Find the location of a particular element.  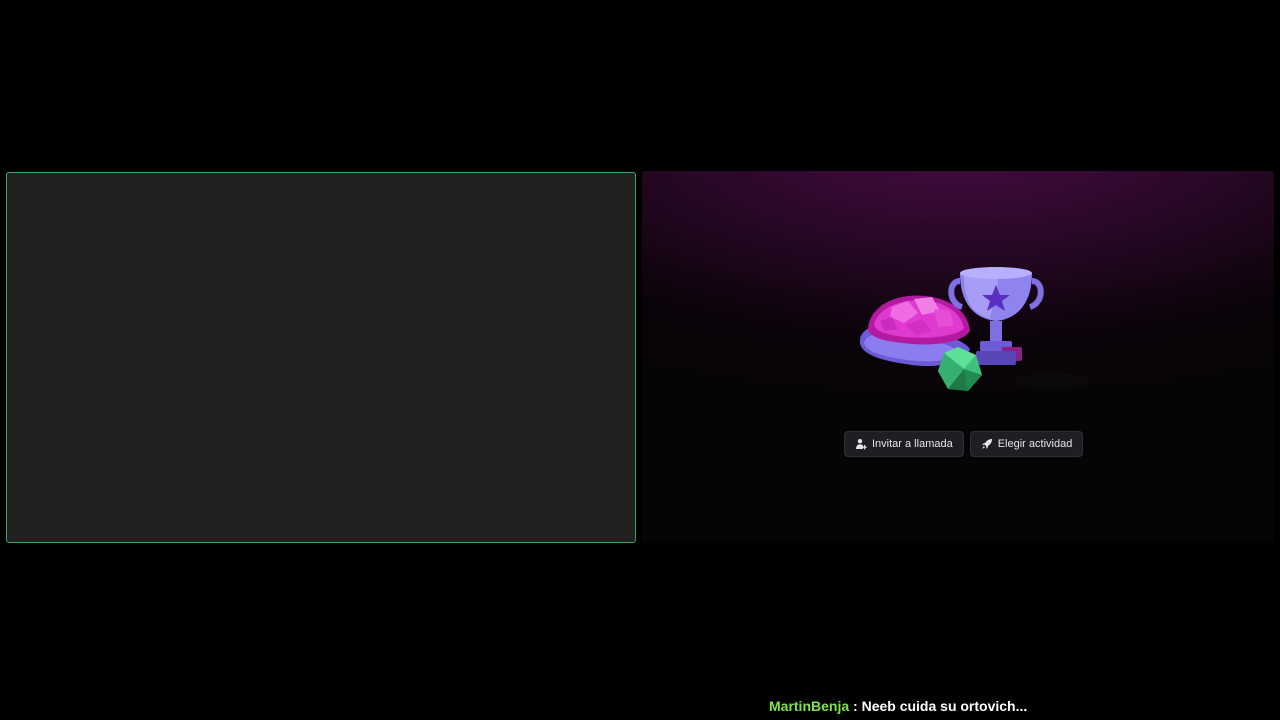

trophy-shell-dice-illustration is located at coordinates (977, 331).